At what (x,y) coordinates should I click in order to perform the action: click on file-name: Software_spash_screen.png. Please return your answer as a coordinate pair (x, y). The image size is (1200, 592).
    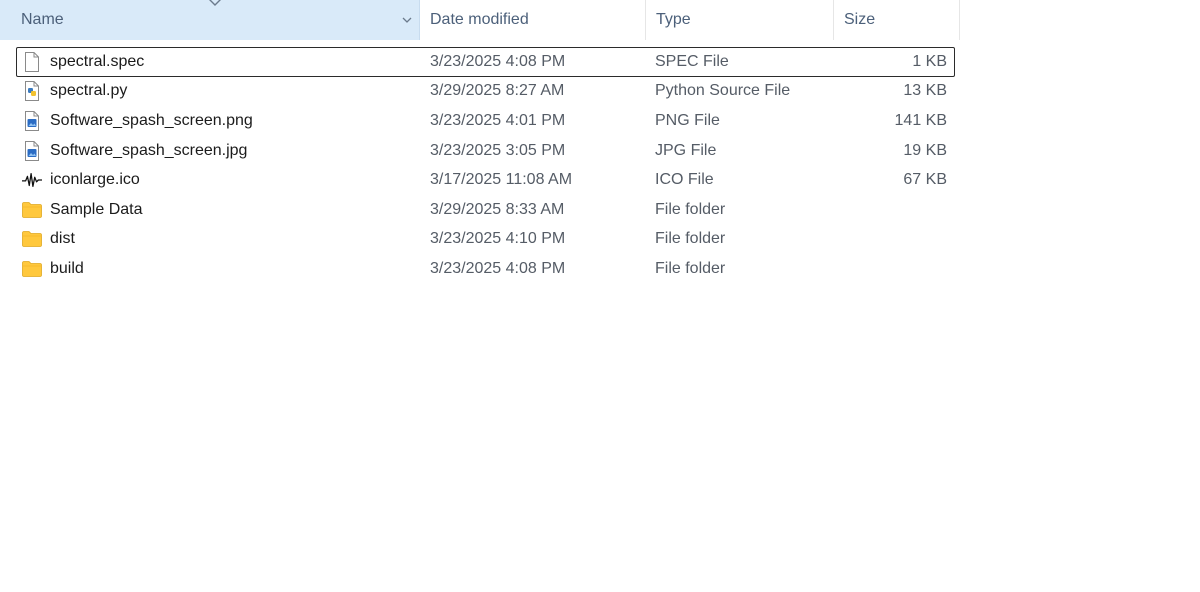
    Looking at the image, I should click on (151, 120).